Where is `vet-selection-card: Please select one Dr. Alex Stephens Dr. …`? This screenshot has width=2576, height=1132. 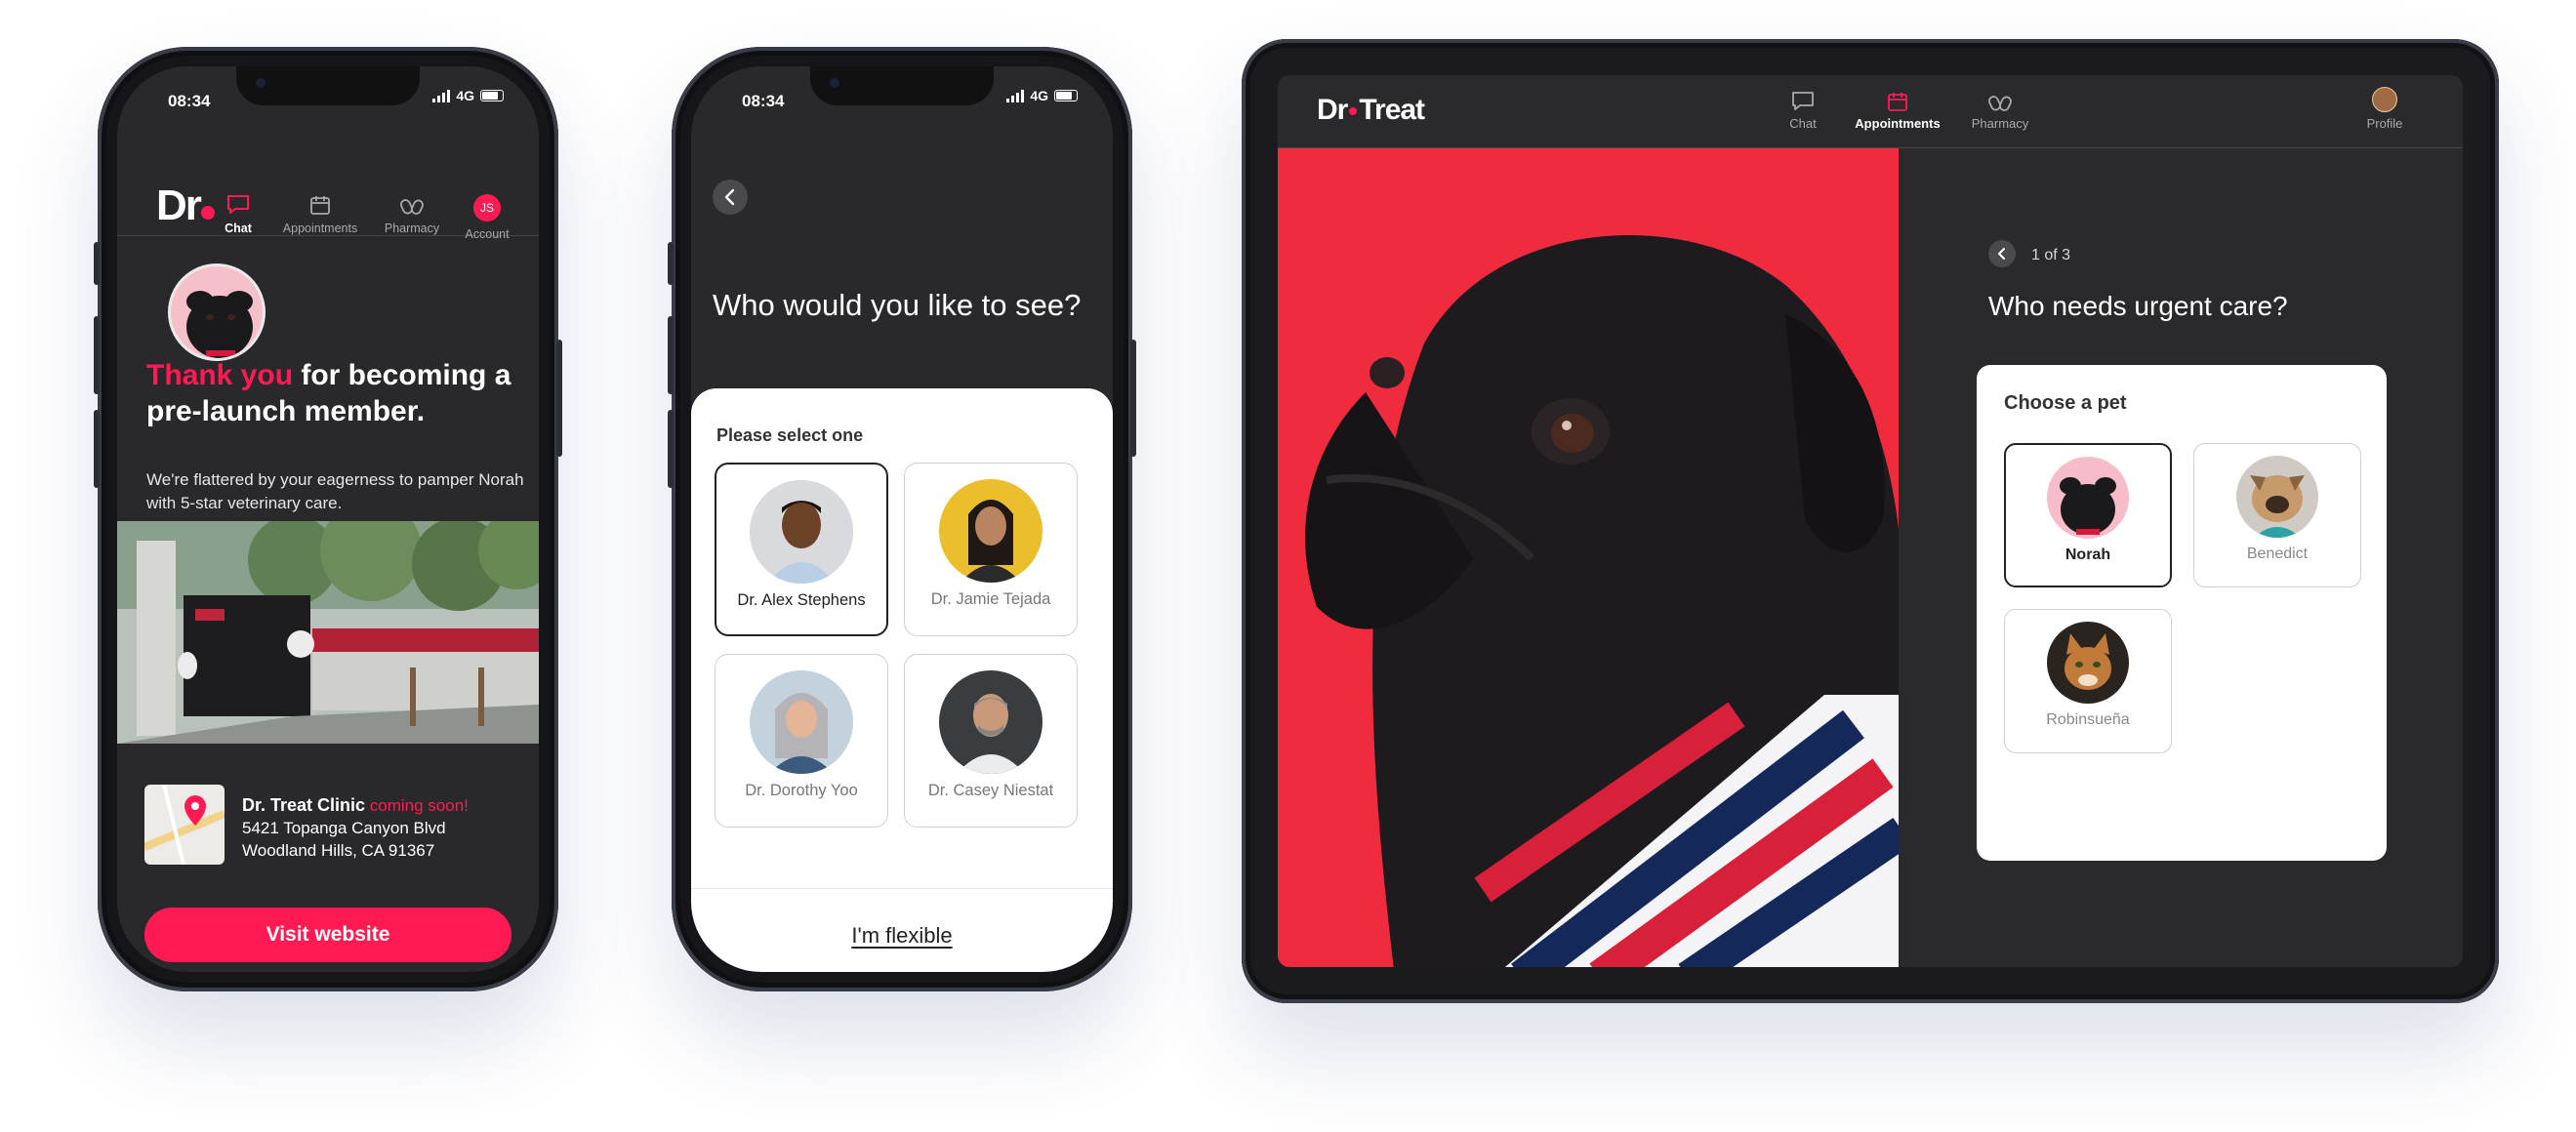 vet-selection-card: Please select one Dr. Alex Stephens Dr. … is located at coordinates (902, 680).